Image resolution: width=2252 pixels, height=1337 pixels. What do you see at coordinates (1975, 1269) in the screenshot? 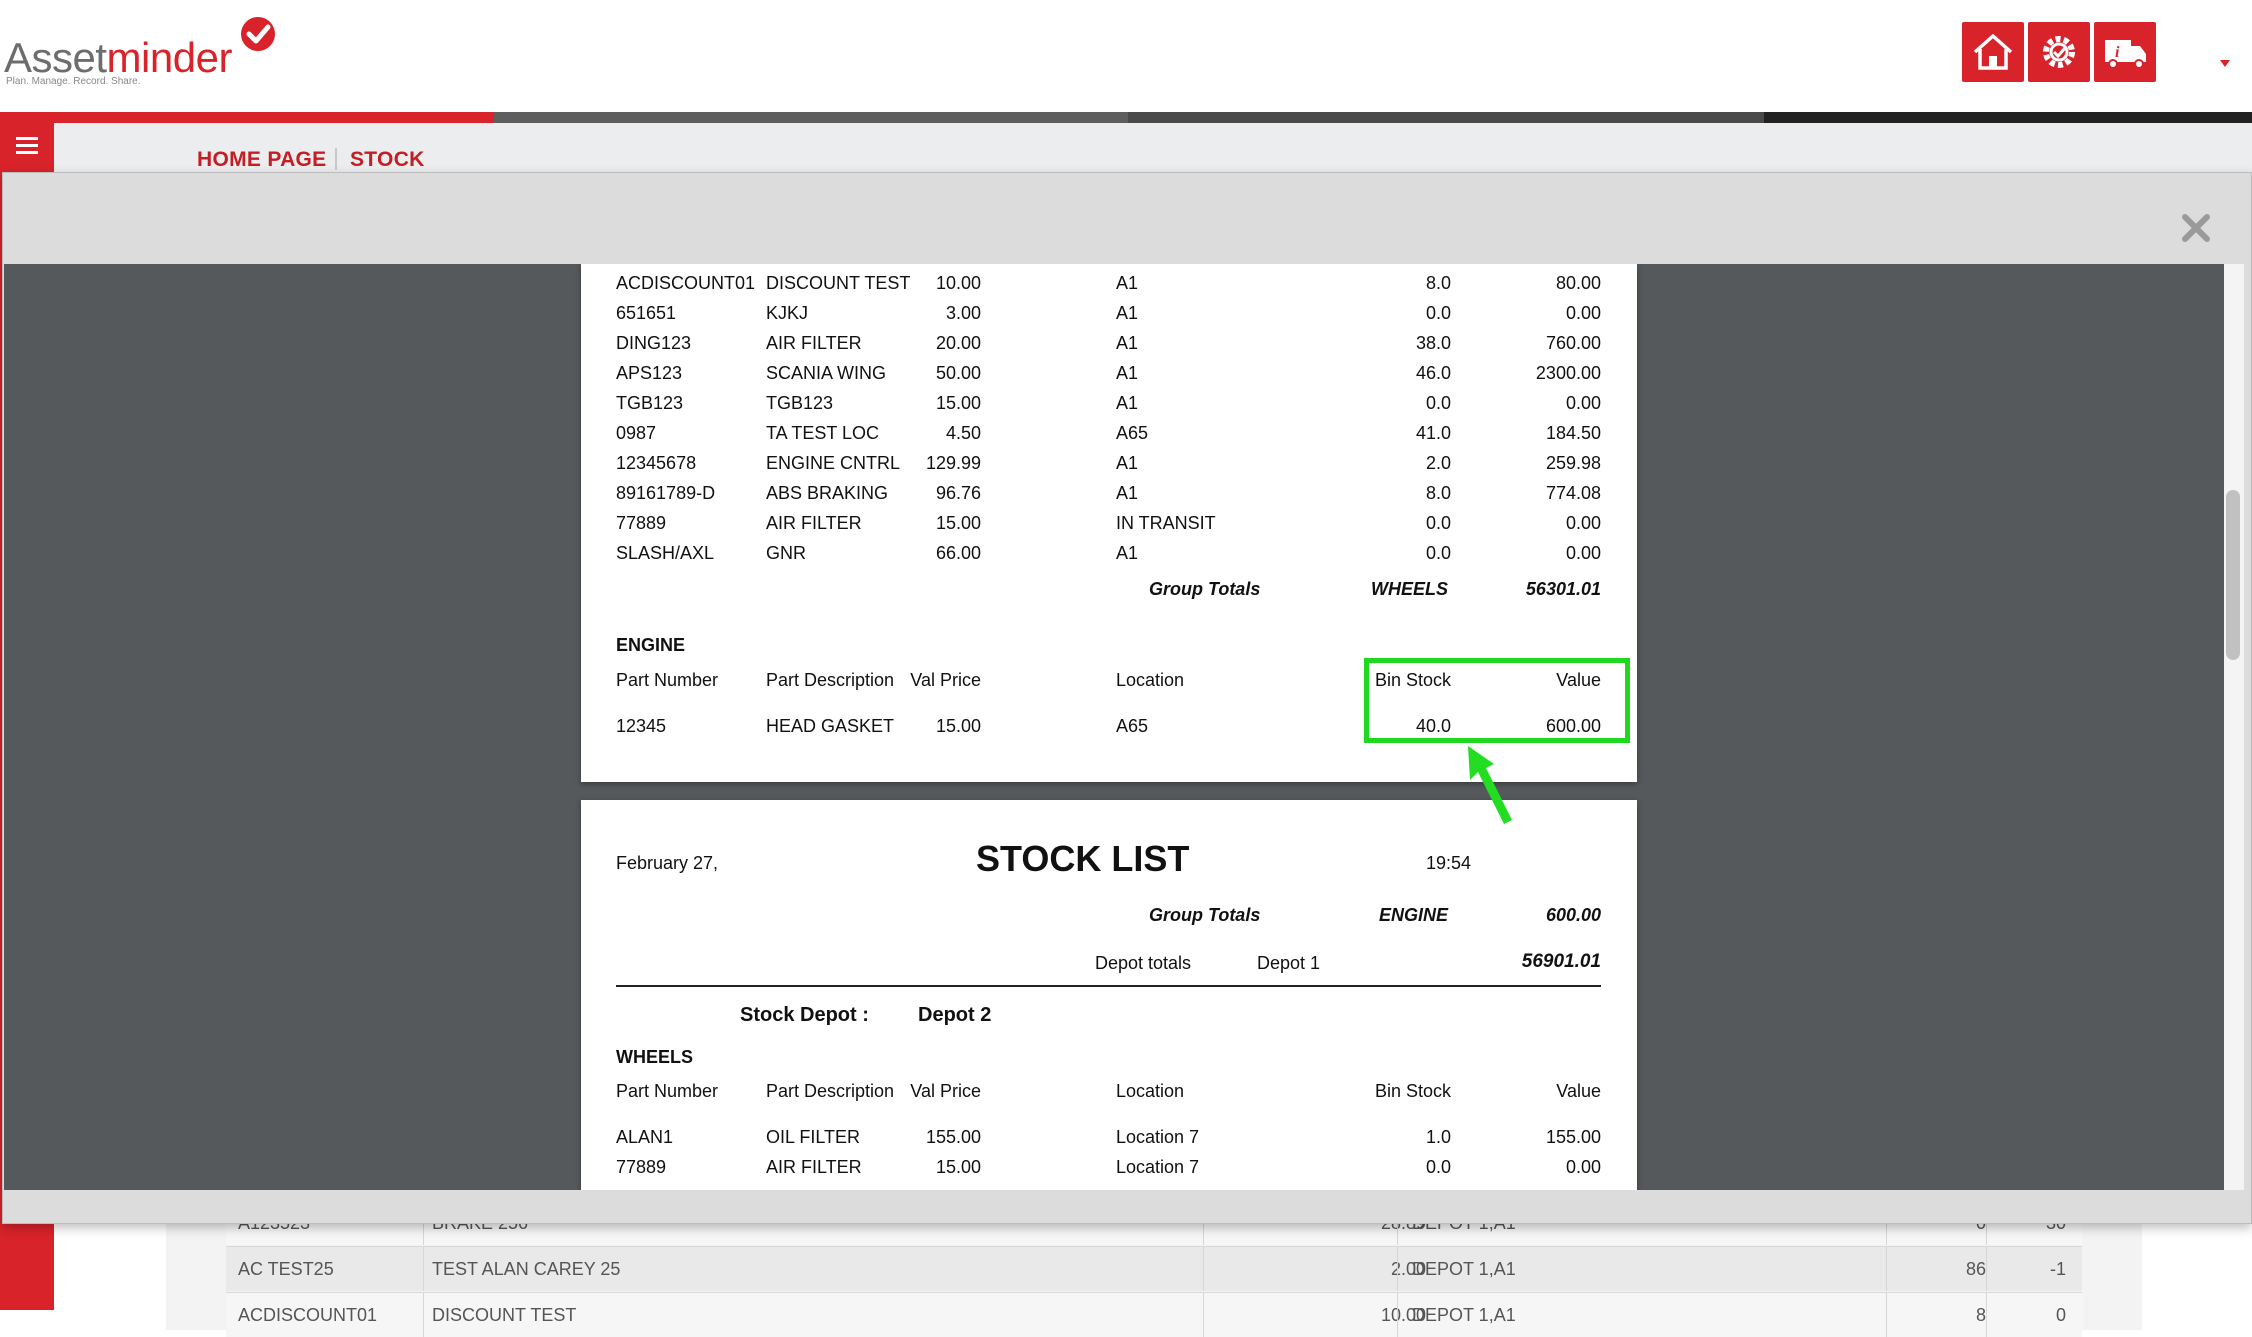
I see `cell-quantity: 86` at bounding box center [1975, 1269].